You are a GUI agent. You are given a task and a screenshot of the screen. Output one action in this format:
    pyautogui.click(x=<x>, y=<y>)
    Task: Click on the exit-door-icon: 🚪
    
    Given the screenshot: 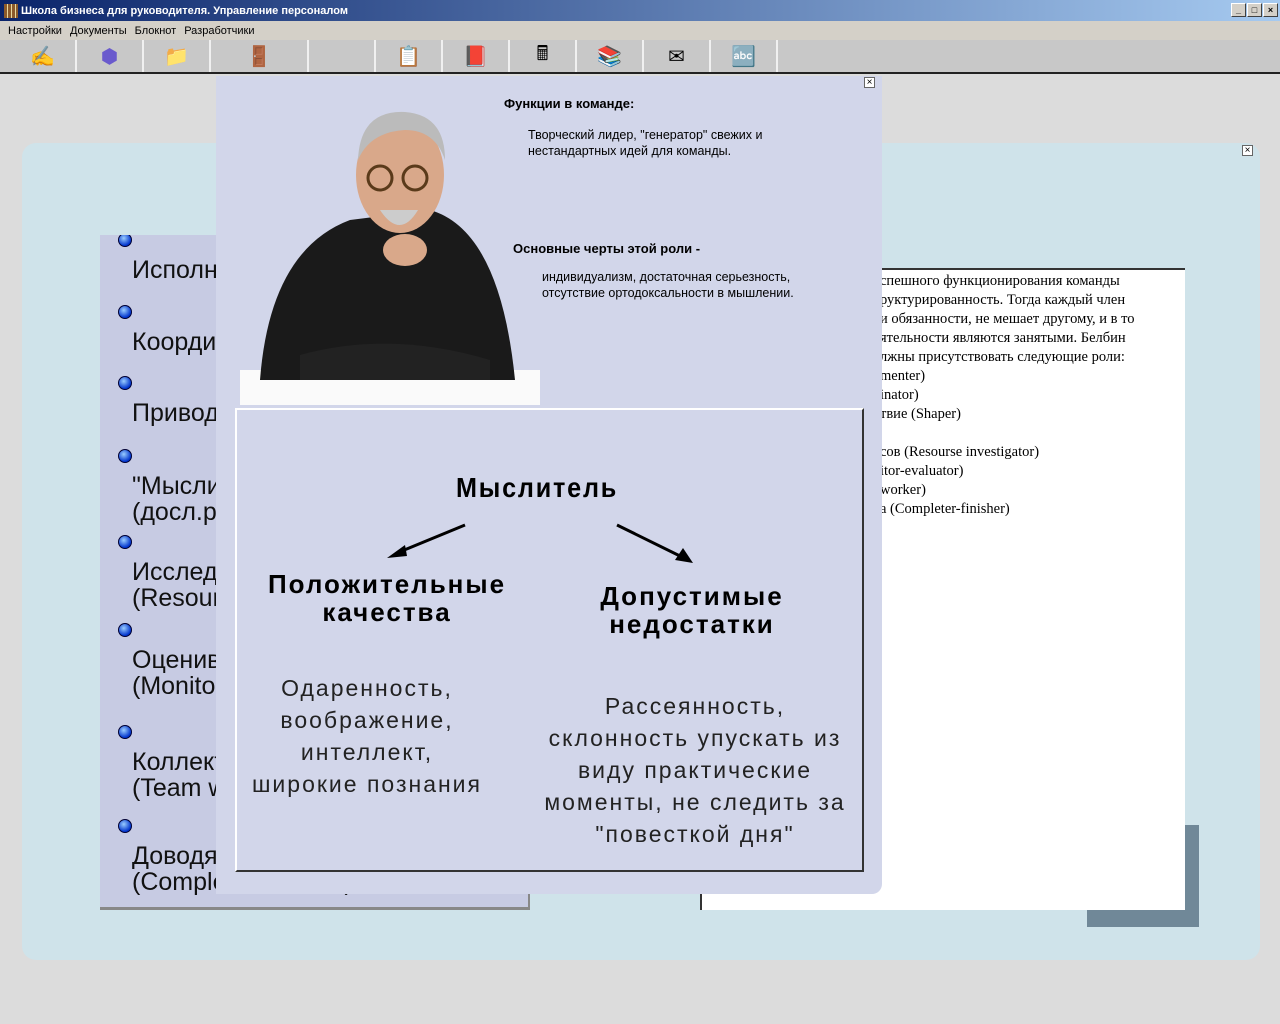 What is the action you would take?
    pyautogui.click(x=260, y=56)
    